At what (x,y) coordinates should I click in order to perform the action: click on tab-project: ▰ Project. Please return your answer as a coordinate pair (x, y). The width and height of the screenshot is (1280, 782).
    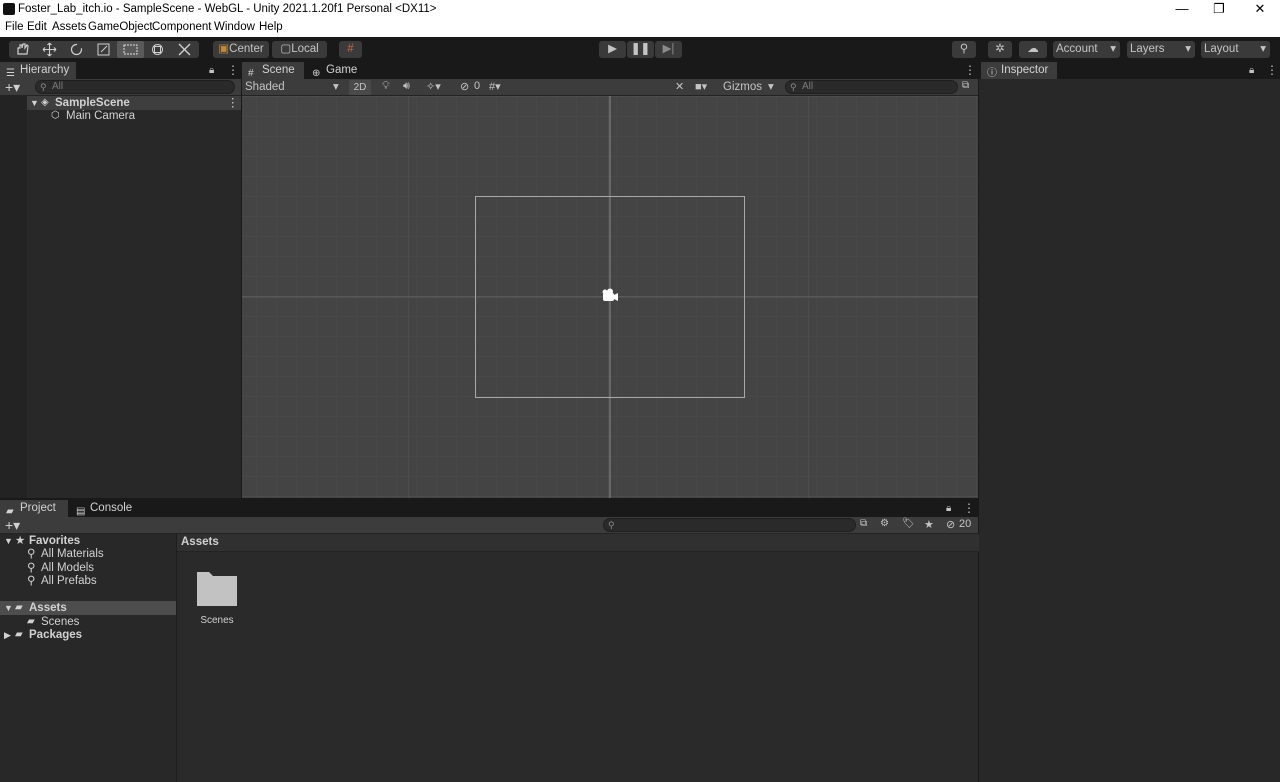
    Looking at the image, I should click on (34, 508).